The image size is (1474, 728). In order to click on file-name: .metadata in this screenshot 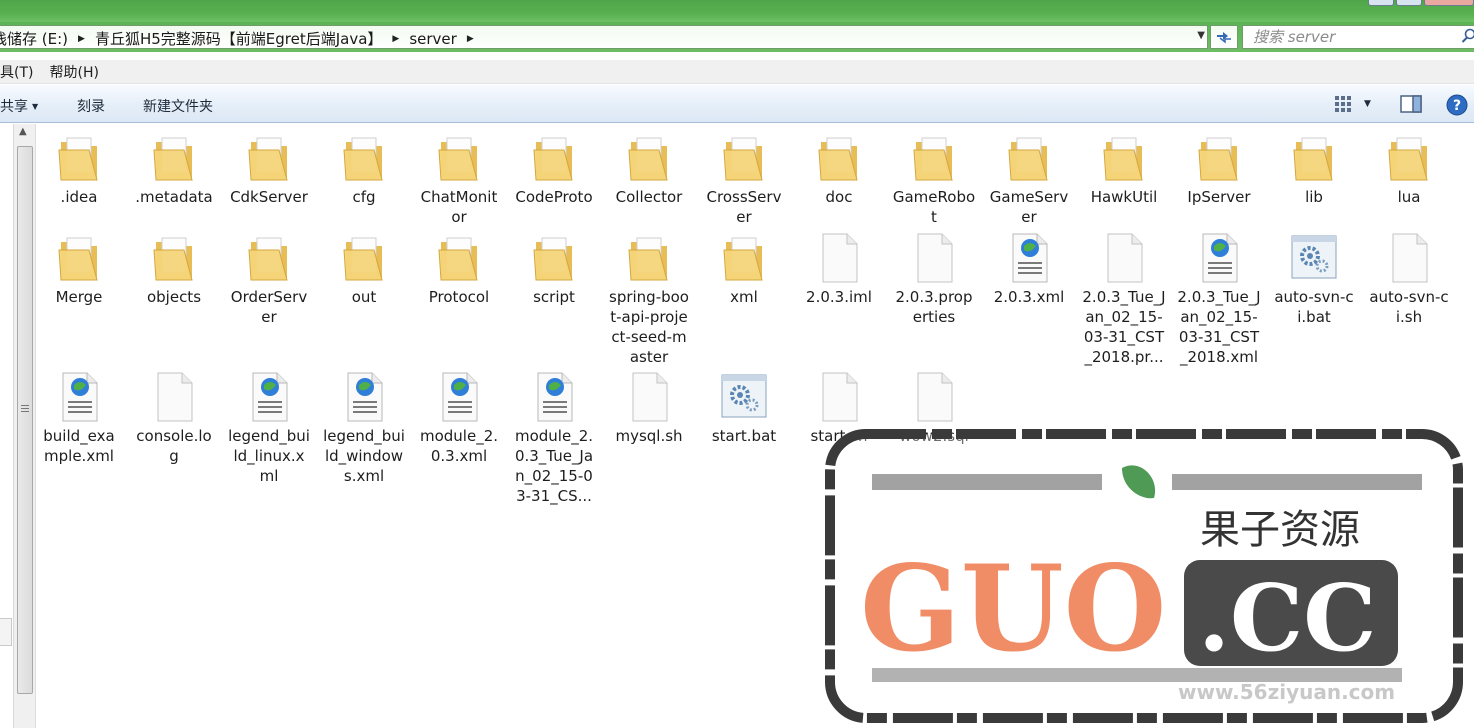, I will do `click(174, 197)`.